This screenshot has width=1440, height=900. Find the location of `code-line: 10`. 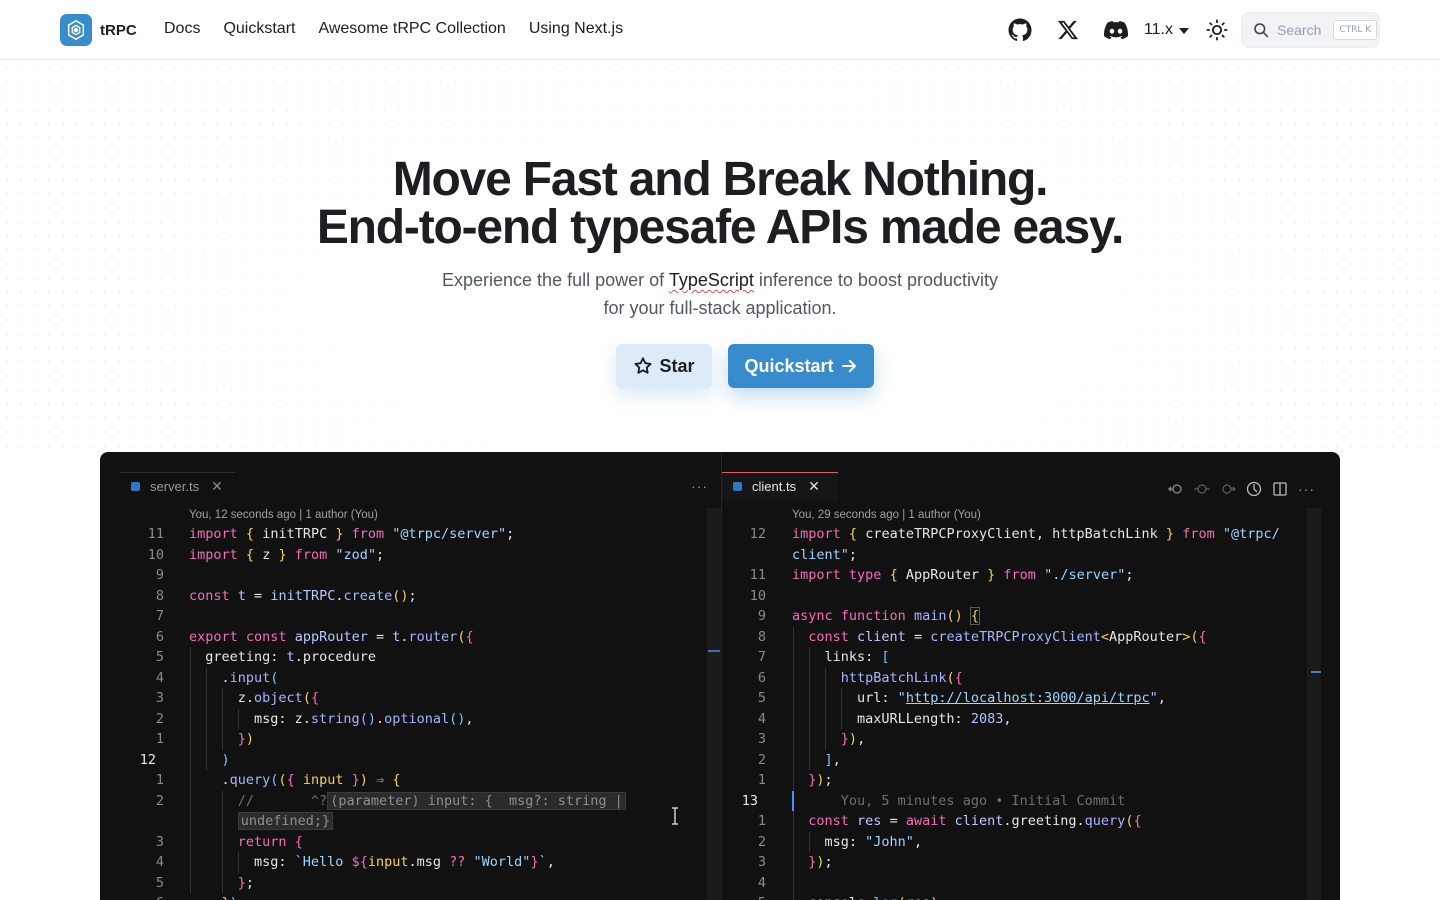

code-line: 10 is located at coordinates (757, 595).